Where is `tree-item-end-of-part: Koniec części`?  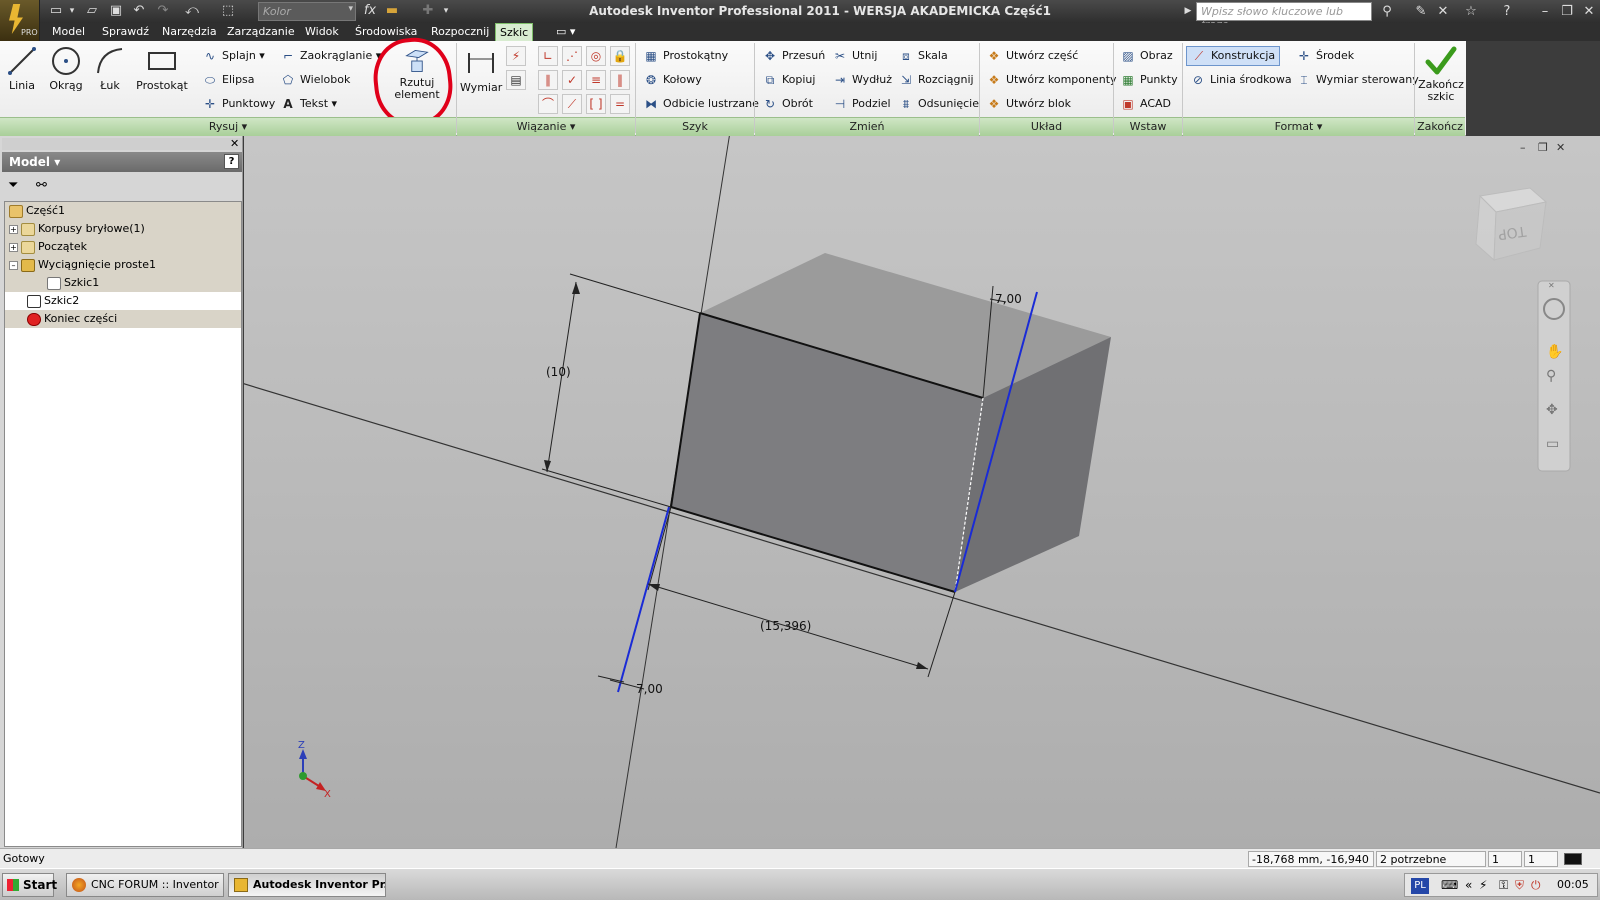 tree-item-end-of-part: Koniec części is located at coordinates (123, 319).